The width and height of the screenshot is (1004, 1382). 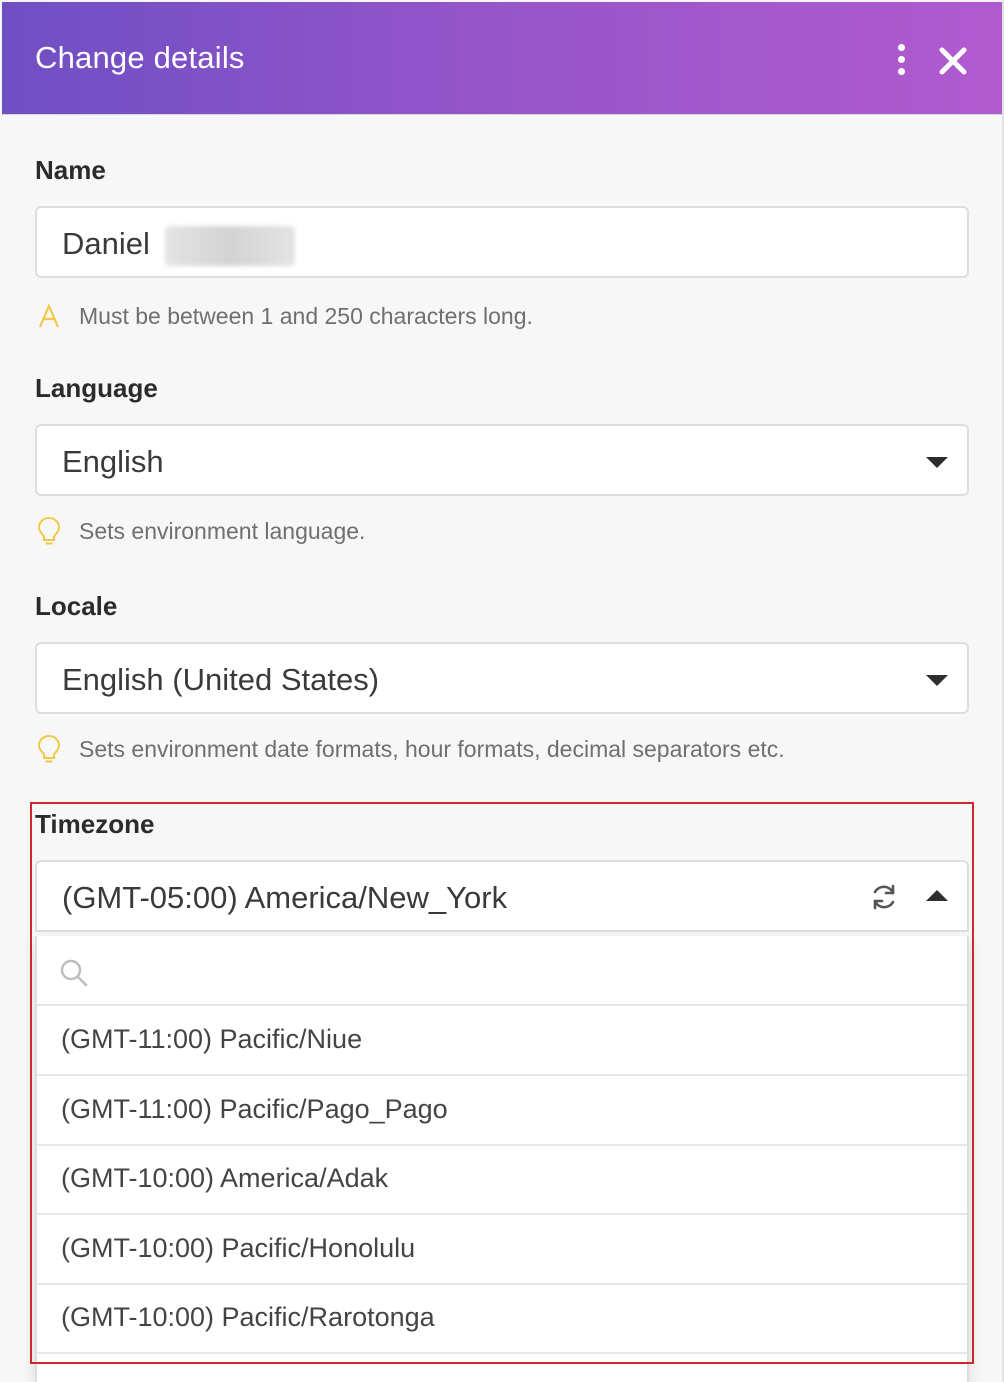 What do you see at coordinates (502, 242) in the screenshot?
I see `name-field: Daniel` at bounding box center [502, 242].